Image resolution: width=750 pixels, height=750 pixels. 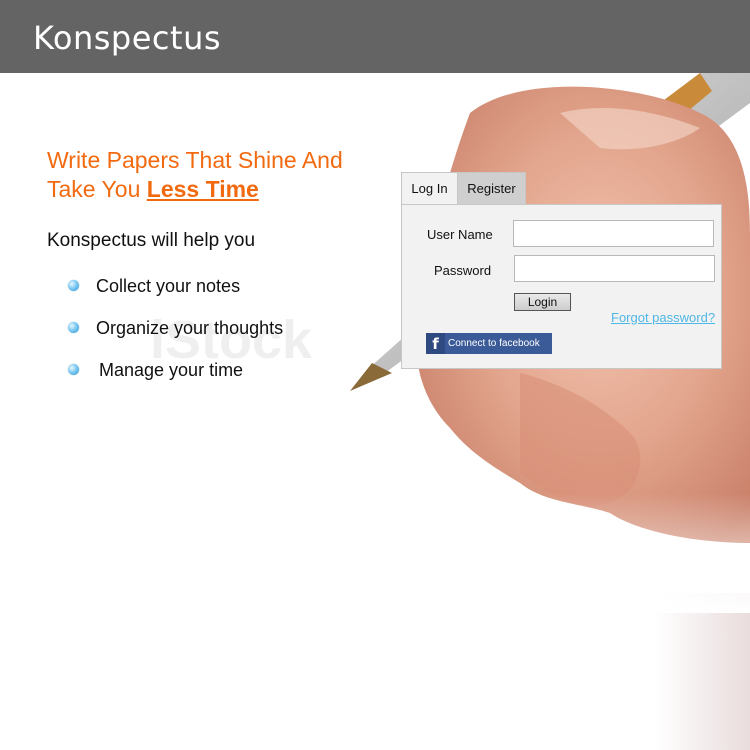 I want to click on feature-text: Manage your time, so click(x=171, y=370).